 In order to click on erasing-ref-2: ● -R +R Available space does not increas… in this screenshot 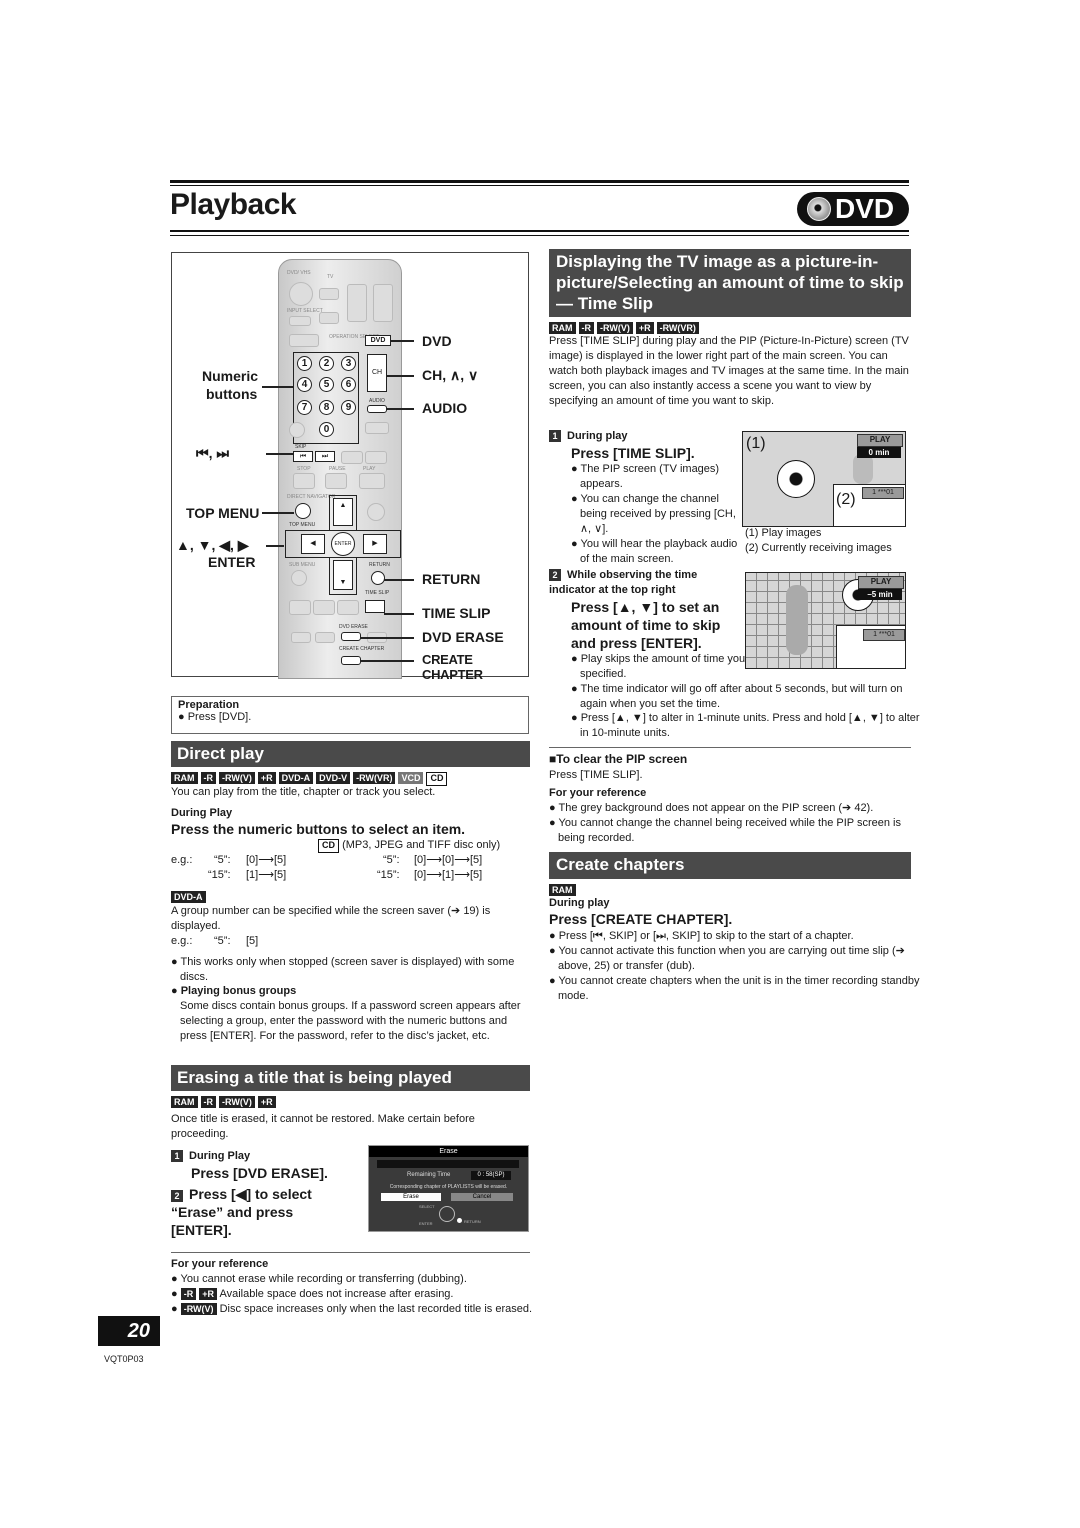, I will do `click(312, 1294)`.